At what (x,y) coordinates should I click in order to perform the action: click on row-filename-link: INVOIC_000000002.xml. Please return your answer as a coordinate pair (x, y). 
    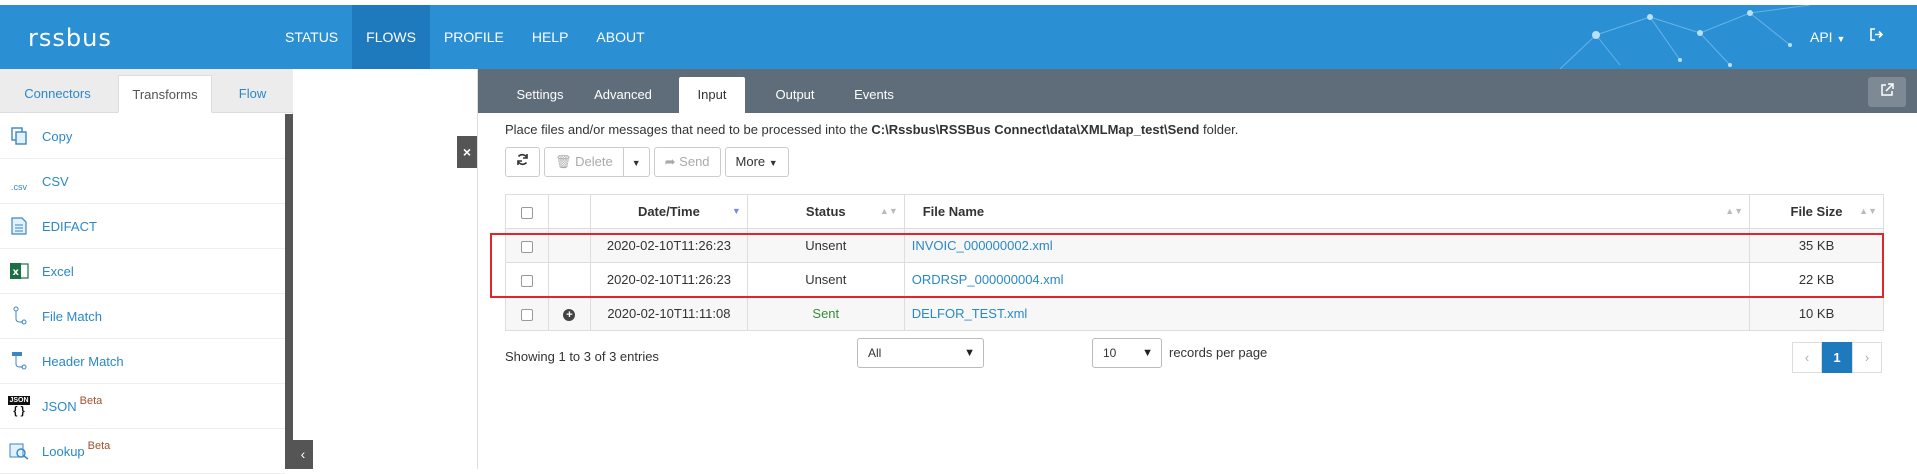
    Looking at the image, I should click on (1327, 245).